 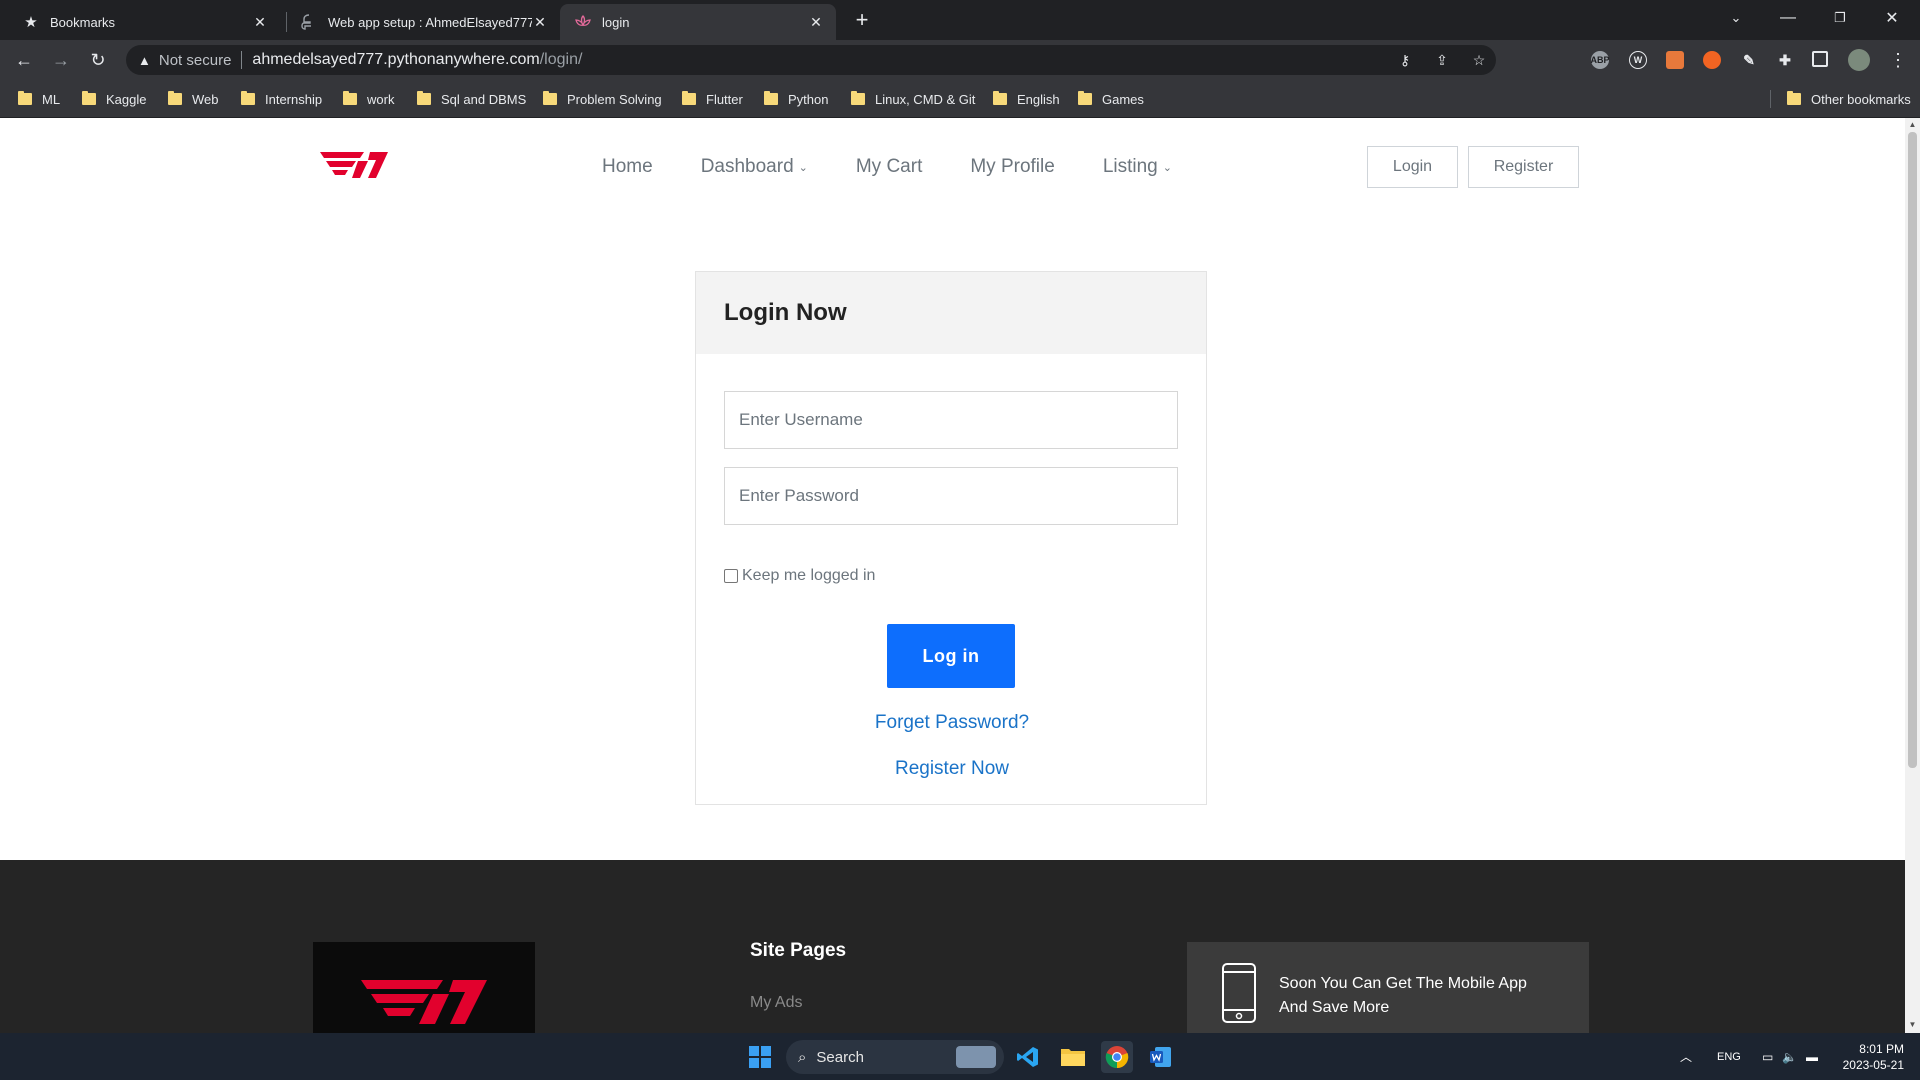 I want to click on bookmark-folder: Sql and DBMS, so click(x=471, y=99).